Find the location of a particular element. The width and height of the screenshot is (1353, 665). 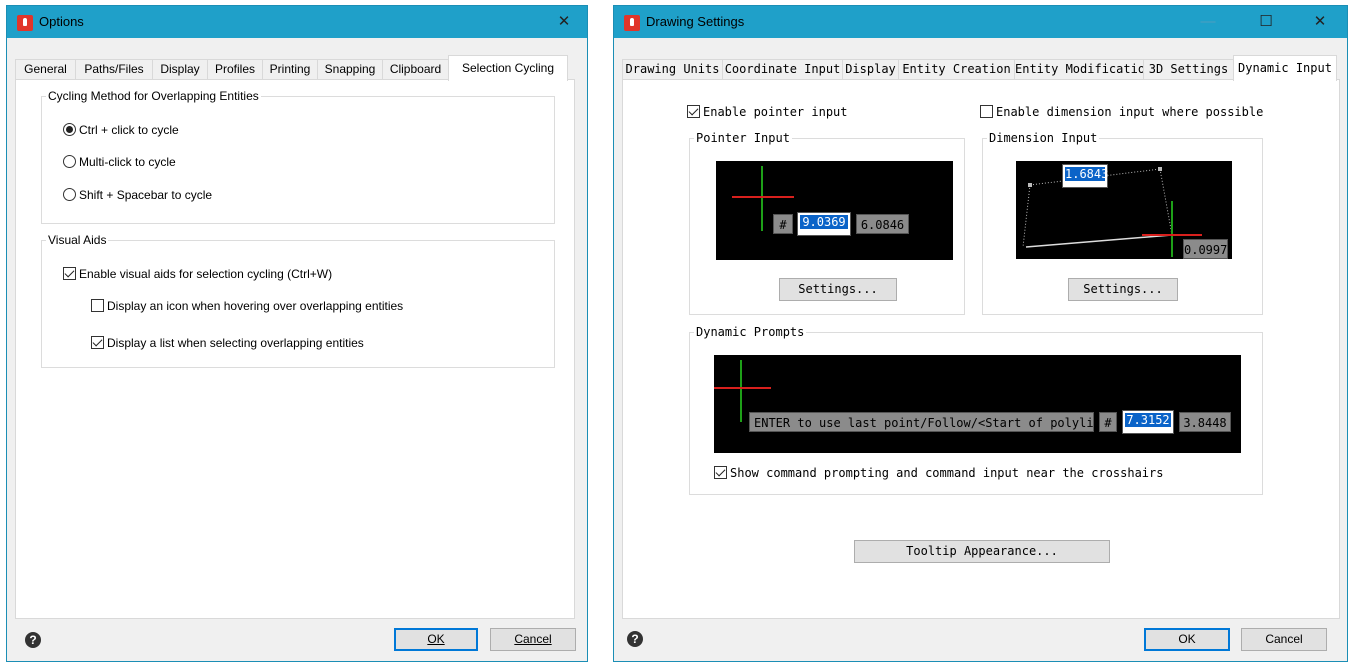

drawing-settings-titlebar: Drawing Settings — ☐ ✕ is located at coordinates (980, 22).